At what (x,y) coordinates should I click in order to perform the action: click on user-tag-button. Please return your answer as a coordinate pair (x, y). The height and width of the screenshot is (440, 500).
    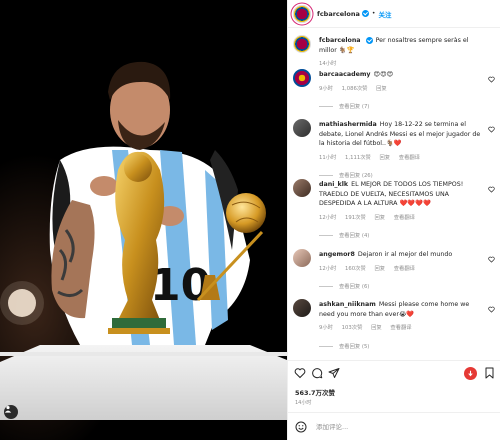
    Looking at the image, I should click on (11, 412).